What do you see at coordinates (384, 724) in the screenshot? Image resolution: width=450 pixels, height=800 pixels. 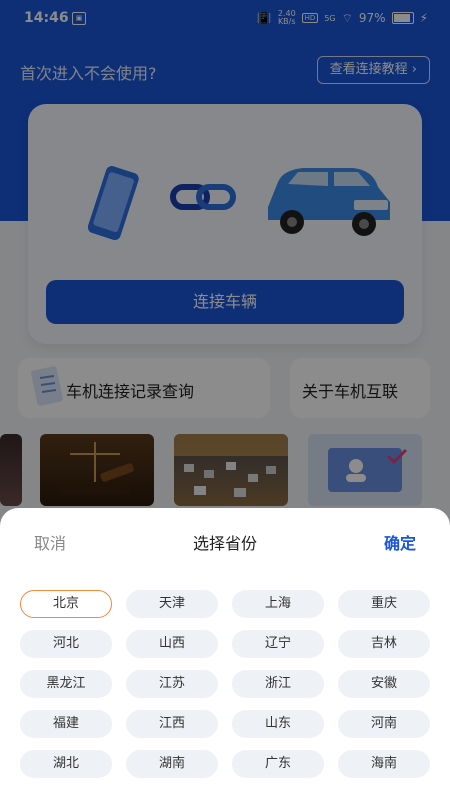 I see `province-chip: 河南` at bounding box center [384, 724].